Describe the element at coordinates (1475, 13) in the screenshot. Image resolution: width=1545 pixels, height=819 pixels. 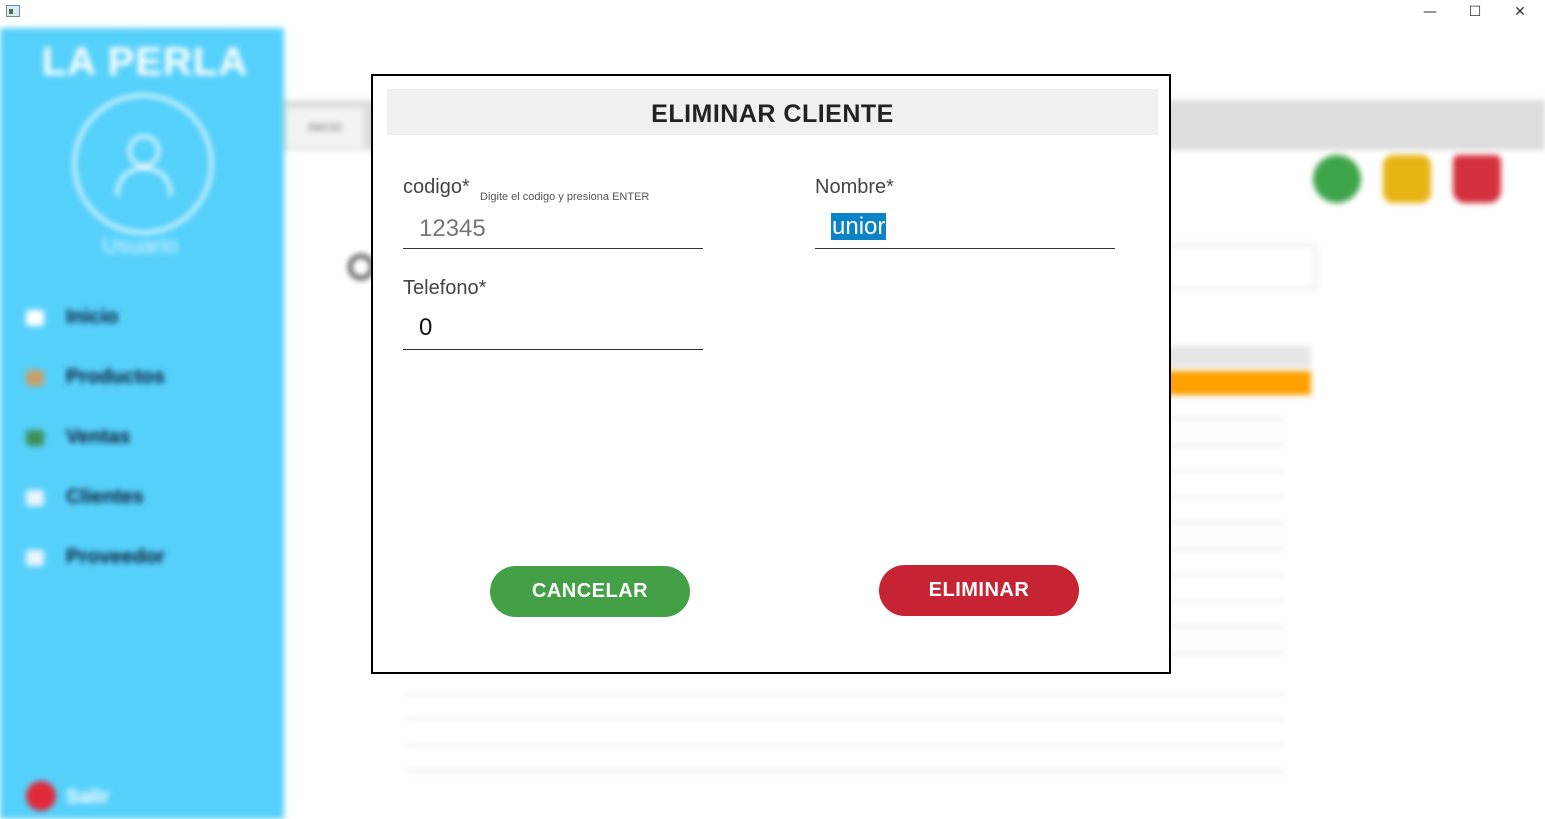
I see `maximize-button: ☐` at that location.